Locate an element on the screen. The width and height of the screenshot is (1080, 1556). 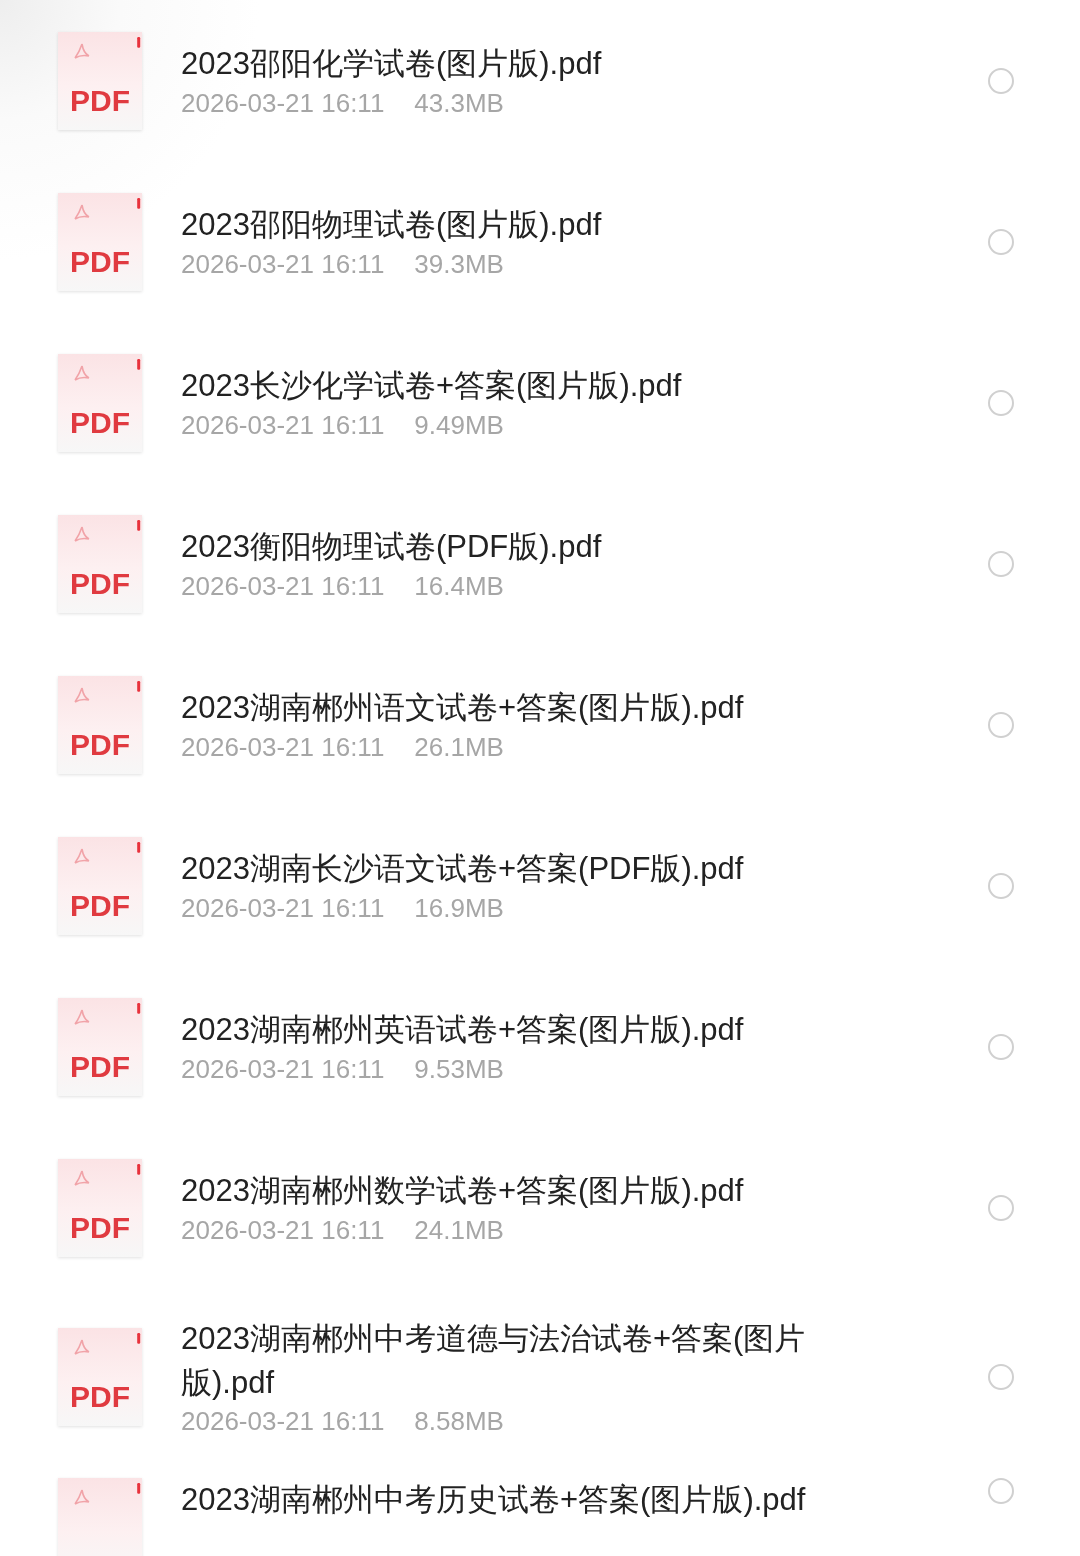
file-name: 2023长沙化学试卷+答案(图片版).pdf is located at coordinates (531, 386).